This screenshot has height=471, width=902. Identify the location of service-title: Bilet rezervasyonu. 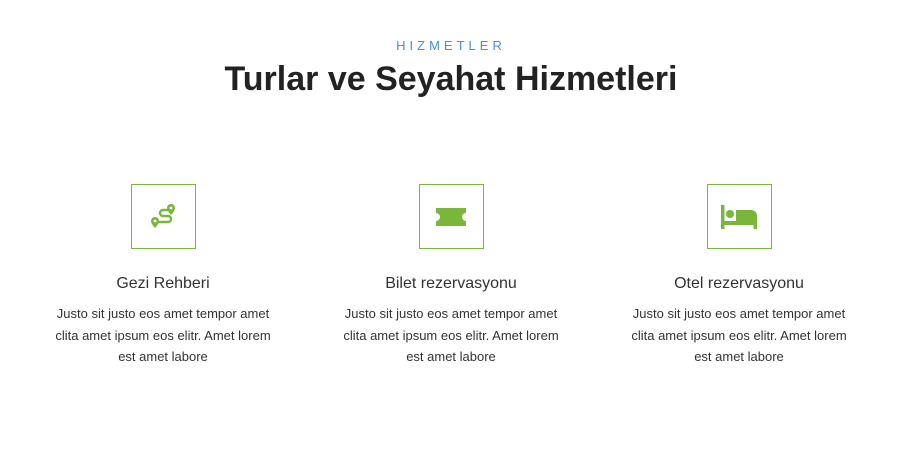
(451, 283).